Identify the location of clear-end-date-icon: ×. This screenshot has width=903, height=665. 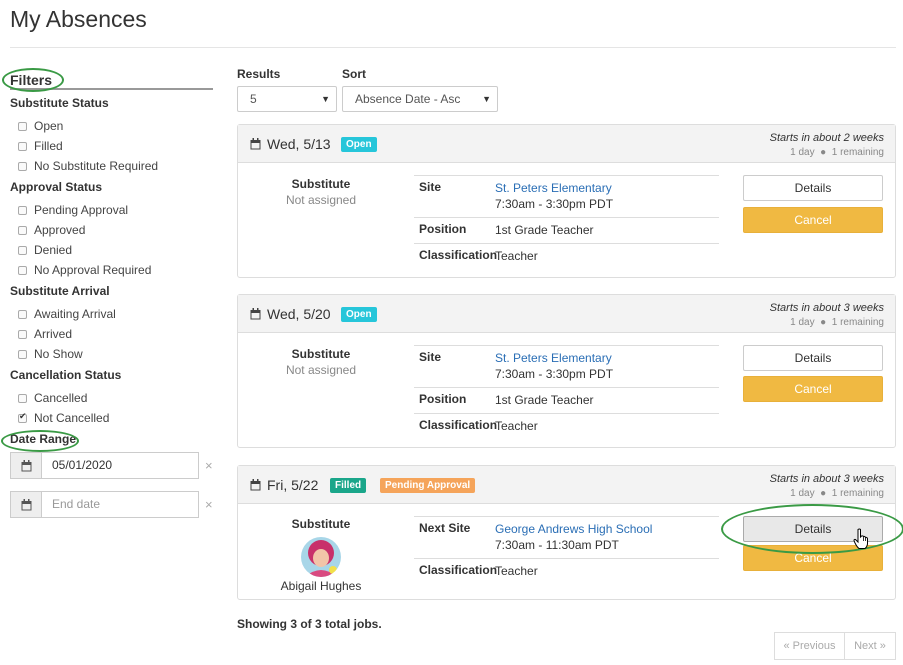
(209, 504).